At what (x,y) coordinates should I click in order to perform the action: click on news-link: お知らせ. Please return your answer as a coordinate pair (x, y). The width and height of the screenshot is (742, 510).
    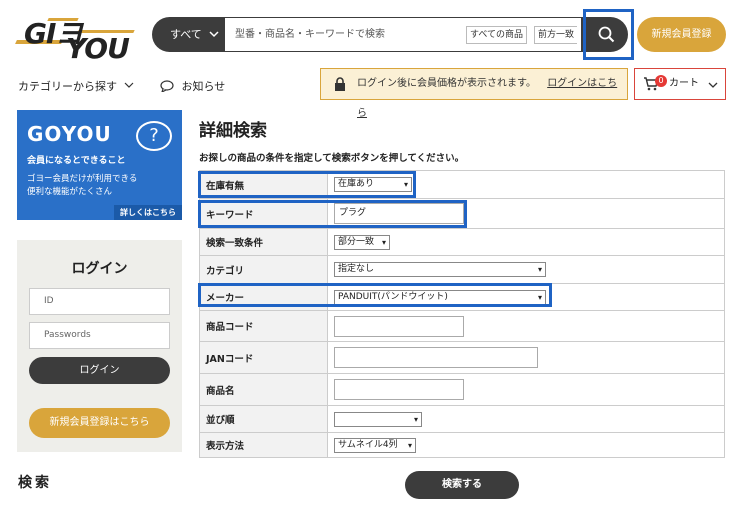
    Looking at the image, I should click on (192, 86).